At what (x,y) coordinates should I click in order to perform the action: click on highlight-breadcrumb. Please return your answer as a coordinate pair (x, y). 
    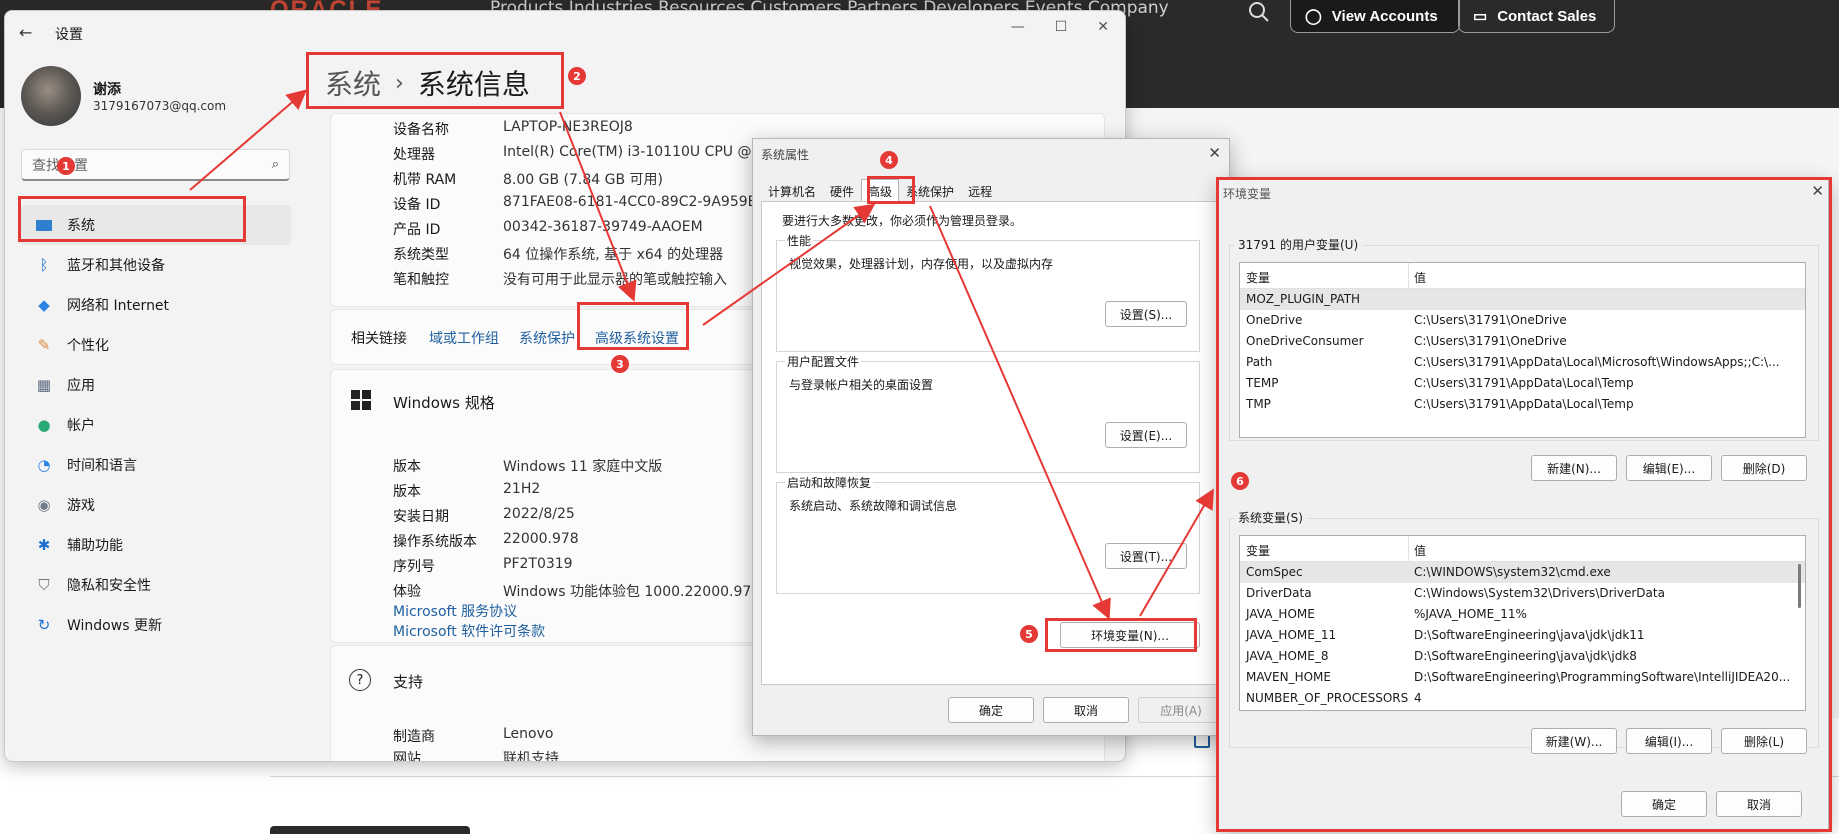
    Looking at the image, I should click on (435, 80).